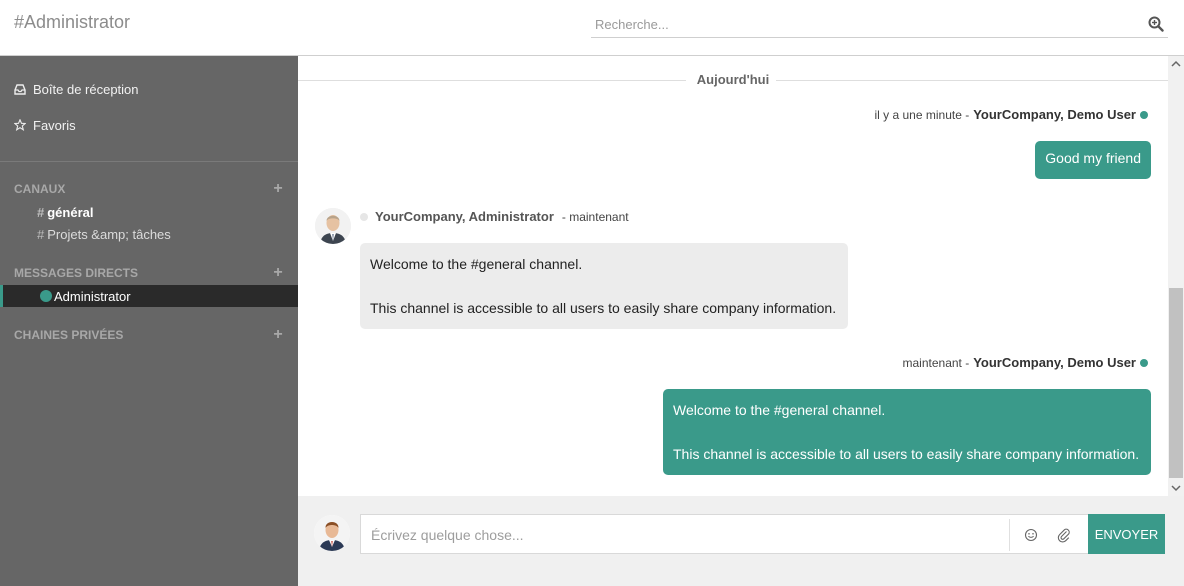 This screenshot has height=586, width=1184. I want to click on composer-divider, so click(1009, 535).